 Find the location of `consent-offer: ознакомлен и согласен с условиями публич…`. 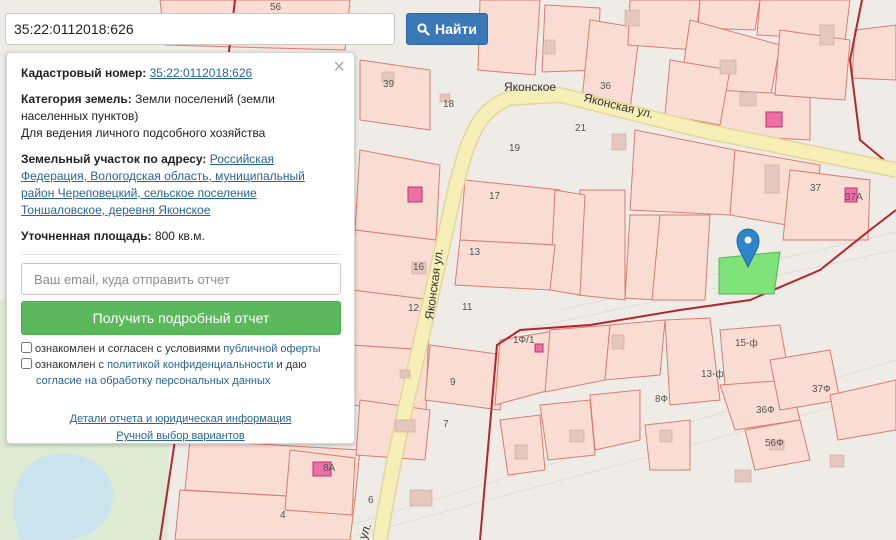

consent-offer: ознакомлен и согласен с условиями публич… is located at coordinates (180, 349).